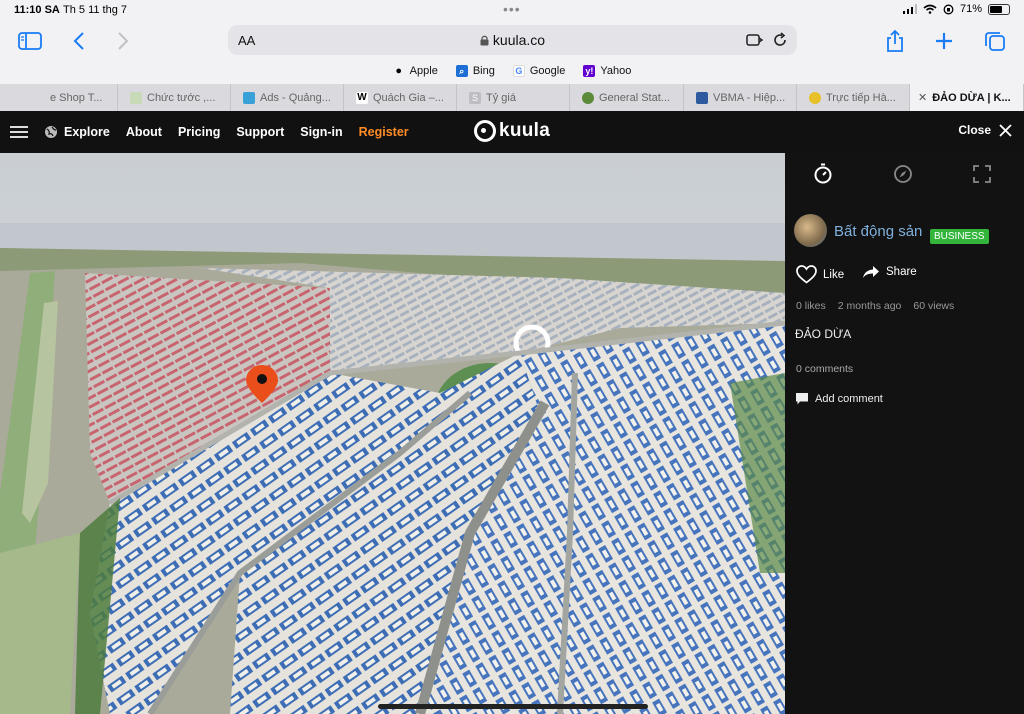 This screenshot has width=1024, height=714. What do you see at coordinates (362, 97) in the screenshot?
I see `wikipedia-icon: W` at bounding box center [362, 97].